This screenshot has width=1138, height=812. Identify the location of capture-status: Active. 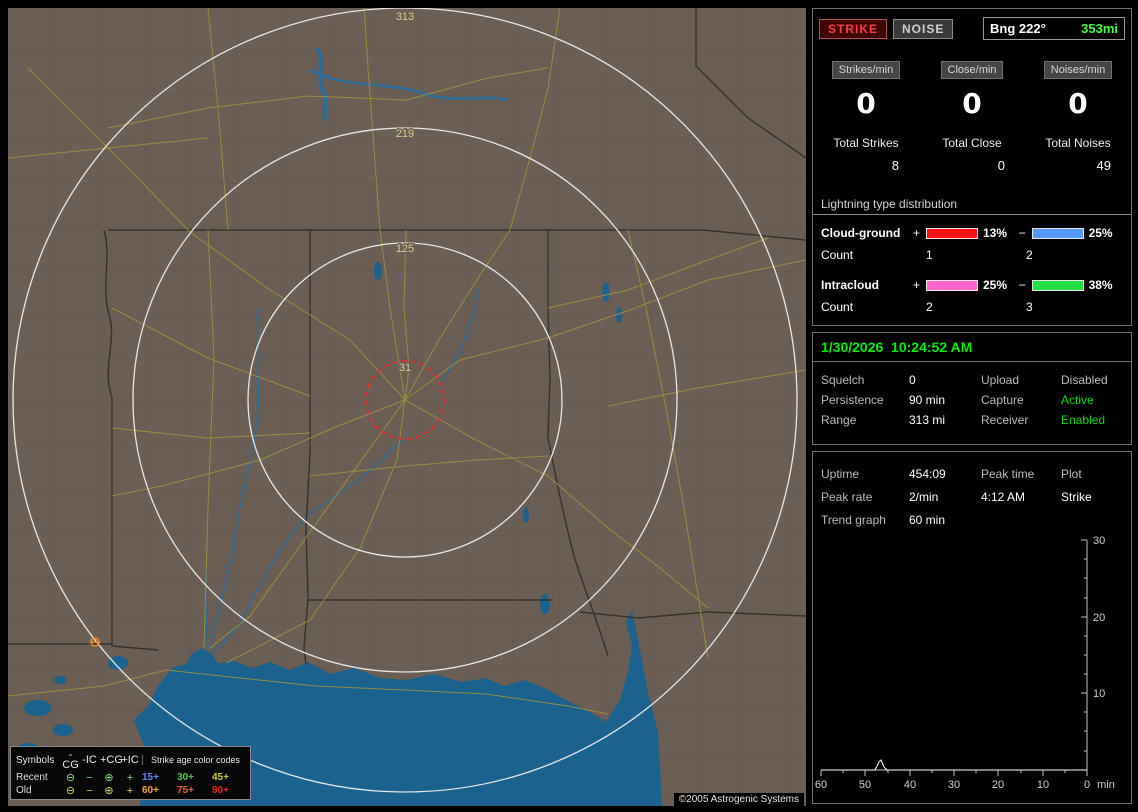
(1077, 400).